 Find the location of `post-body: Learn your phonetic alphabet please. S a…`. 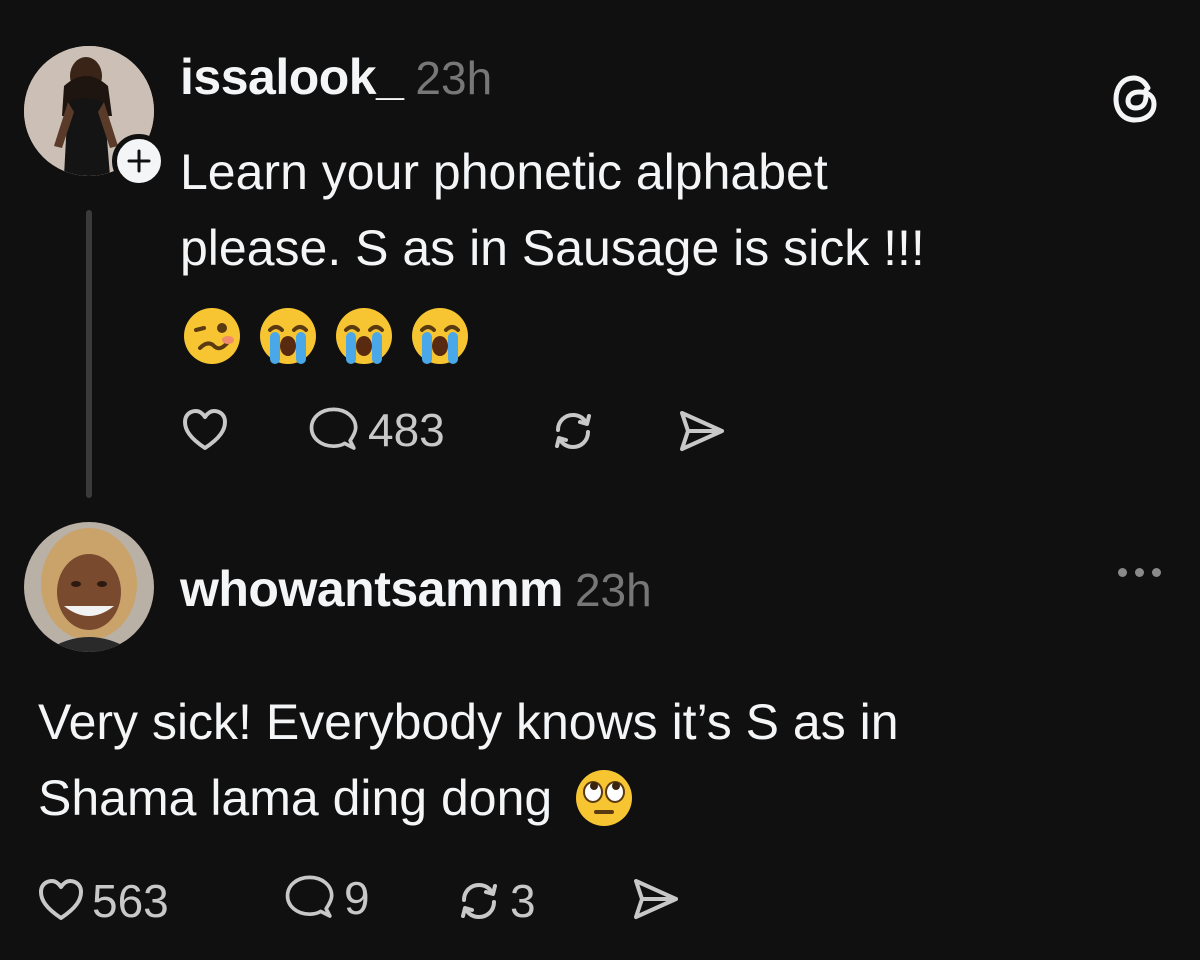

post-body: Learn your phonetic alphabet please. S a… is located at coordinates (675, 210).